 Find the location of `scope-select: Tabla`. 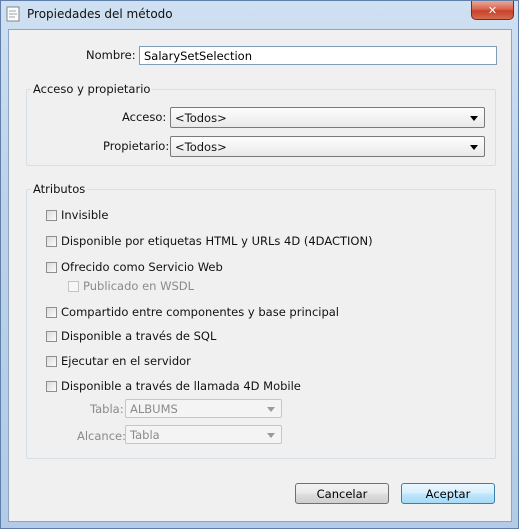

scope-select: Tabla is located at coordinates (203, 434).